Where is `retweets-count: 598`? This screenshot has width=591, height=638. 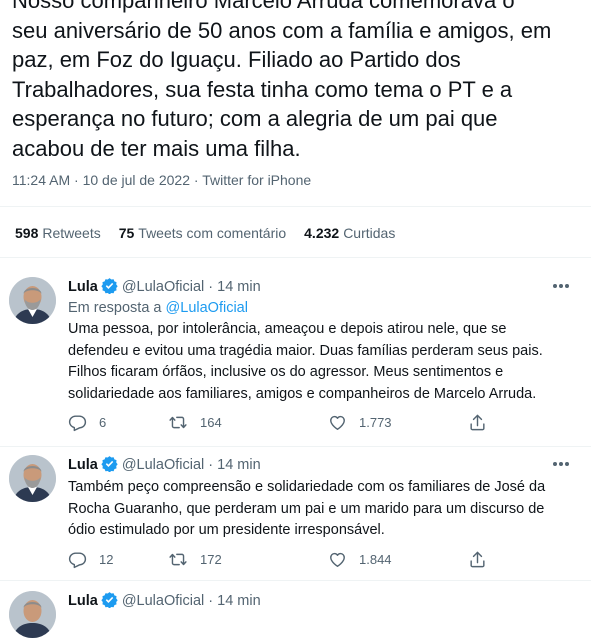
retweets-count: 598 is located at coordinates (27, 233).